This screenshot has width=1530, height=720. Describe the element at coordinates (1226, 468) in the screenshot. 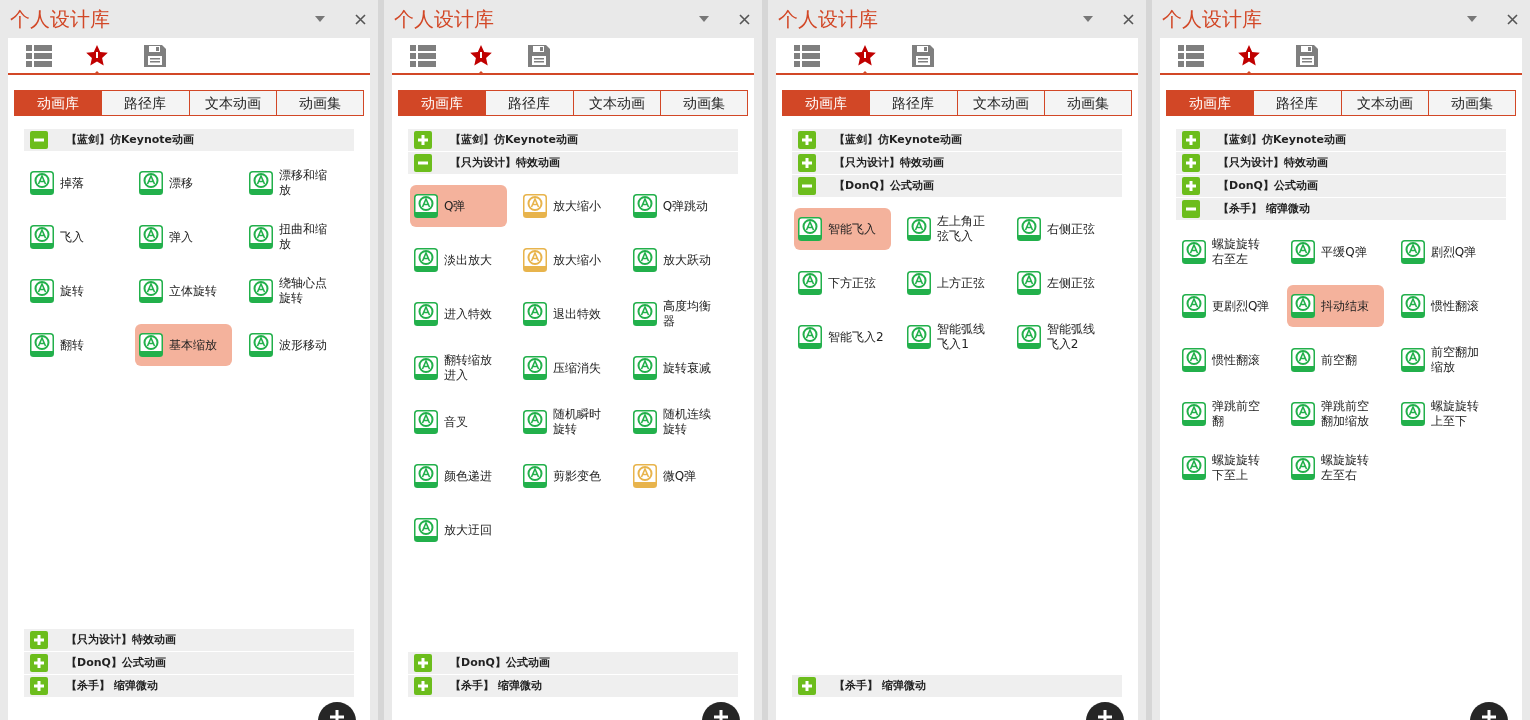

I see `animation-item: 螺旋旋转下至上` at that location.